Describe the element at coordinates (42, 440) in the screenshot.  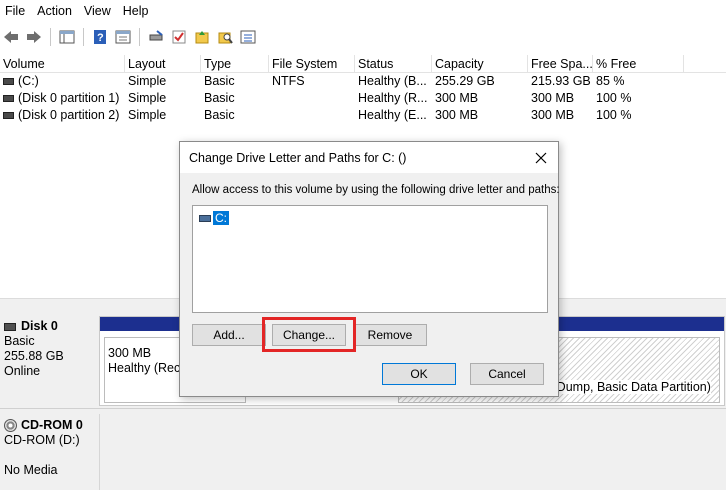
I see `cdrom-drive: CD-ROM (D:)` at that location.